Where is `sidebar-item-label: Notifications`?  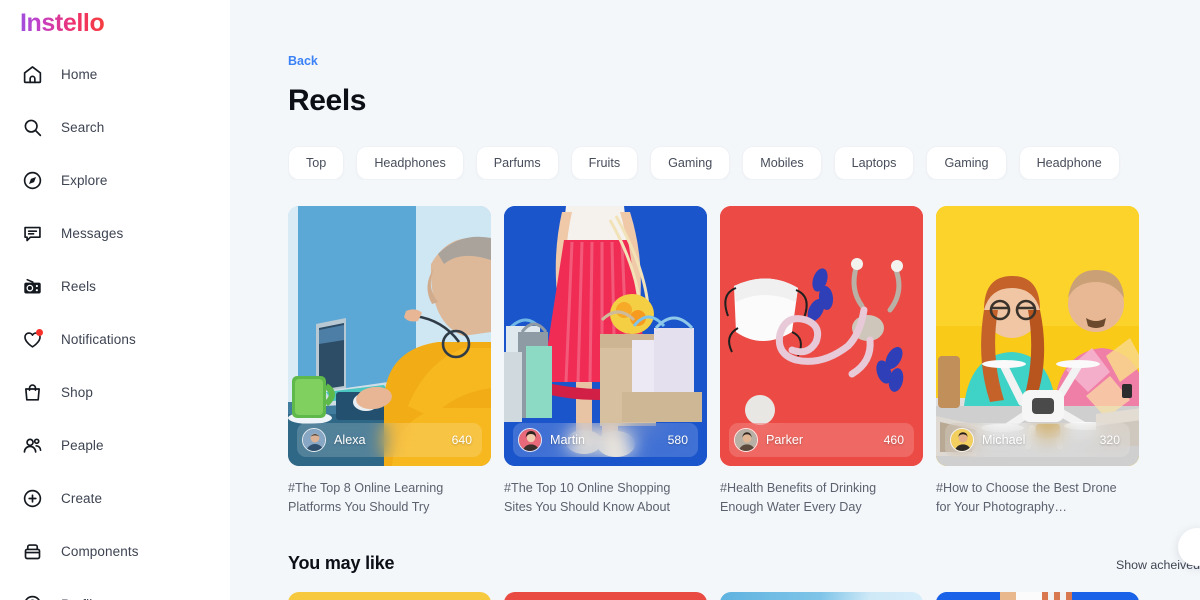 sidebar-item-label: Notifications is located at coordinates (98, 339).